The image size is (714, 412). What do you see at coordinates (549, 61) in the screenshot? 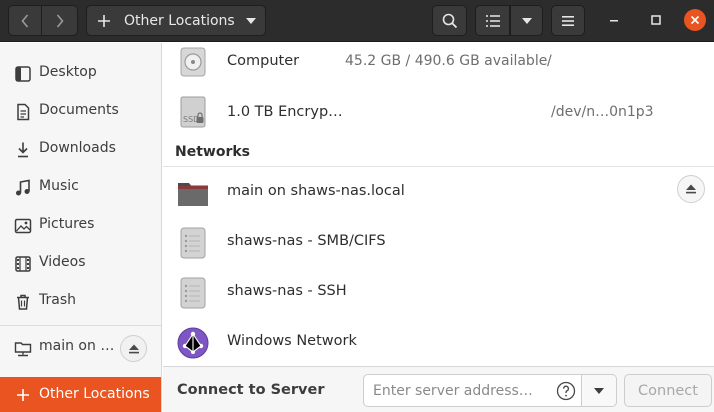
I see `location-mount-path: /` at bounding box center [549, 61].